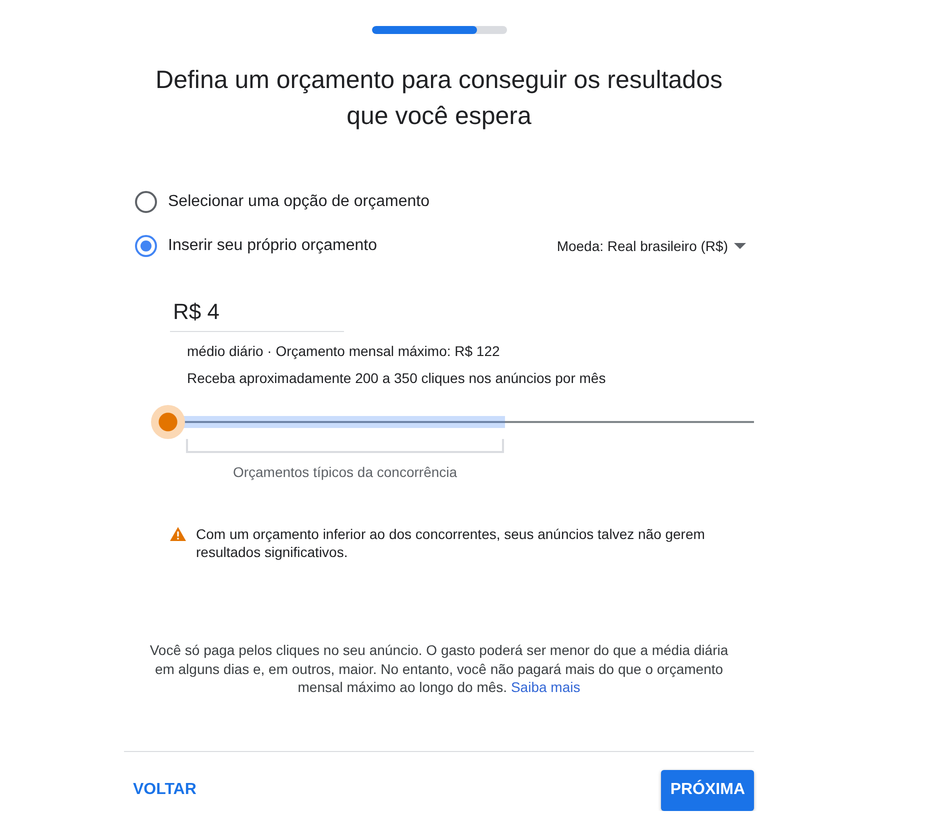 This screenshot has width=929, height=818. Describe the element at coordinates (272, 246) in the screenshot. I see `radio-label: Inserir seu próprio orçamento` at that location.